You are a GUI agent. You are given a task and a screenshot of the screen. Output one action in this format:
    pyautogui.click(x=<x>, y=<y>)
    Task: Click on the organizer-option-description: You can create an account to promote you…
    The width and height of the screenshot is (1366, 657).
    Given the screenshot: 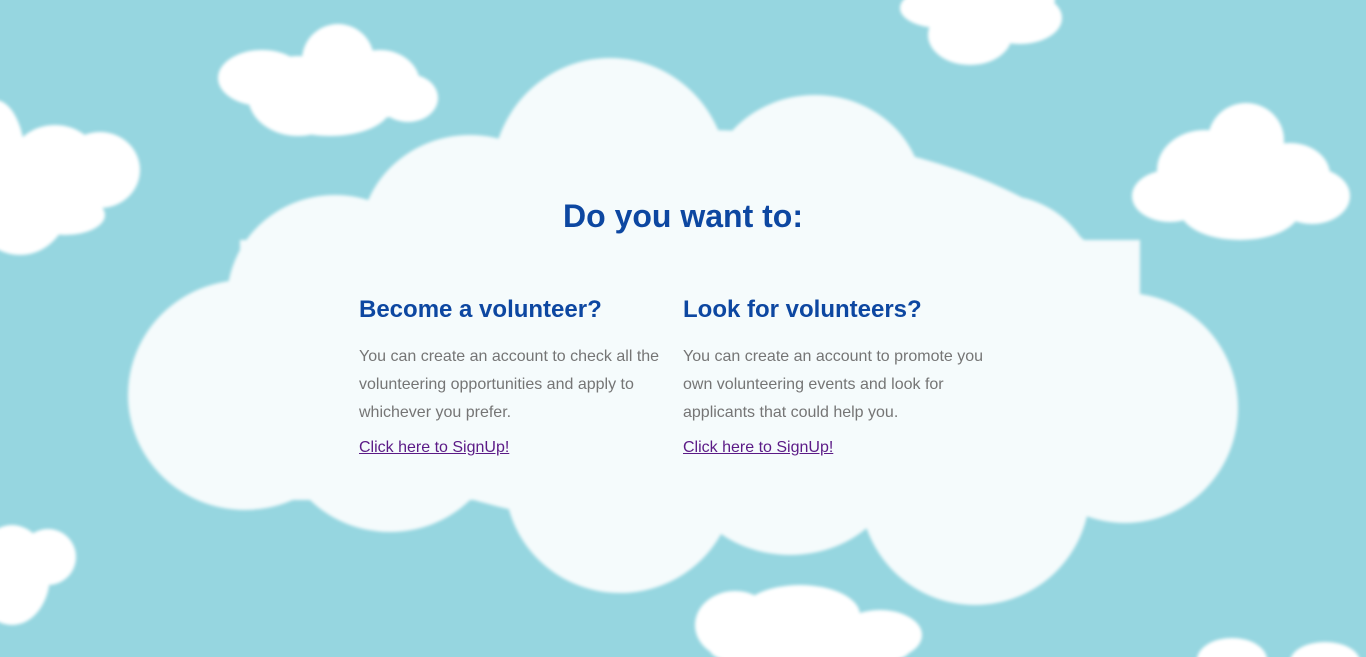 What is the action you would take?
    pyautogui.click(x=833, y=384)
    